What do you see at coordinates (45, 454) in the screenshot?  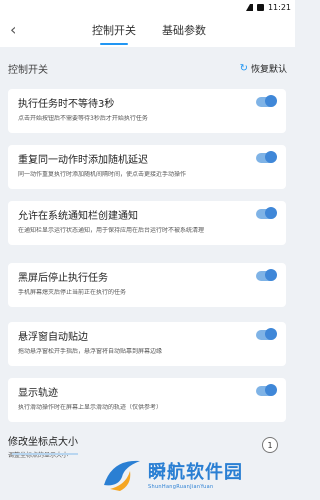 I see `size-slider` at bounding box center [45, 454].